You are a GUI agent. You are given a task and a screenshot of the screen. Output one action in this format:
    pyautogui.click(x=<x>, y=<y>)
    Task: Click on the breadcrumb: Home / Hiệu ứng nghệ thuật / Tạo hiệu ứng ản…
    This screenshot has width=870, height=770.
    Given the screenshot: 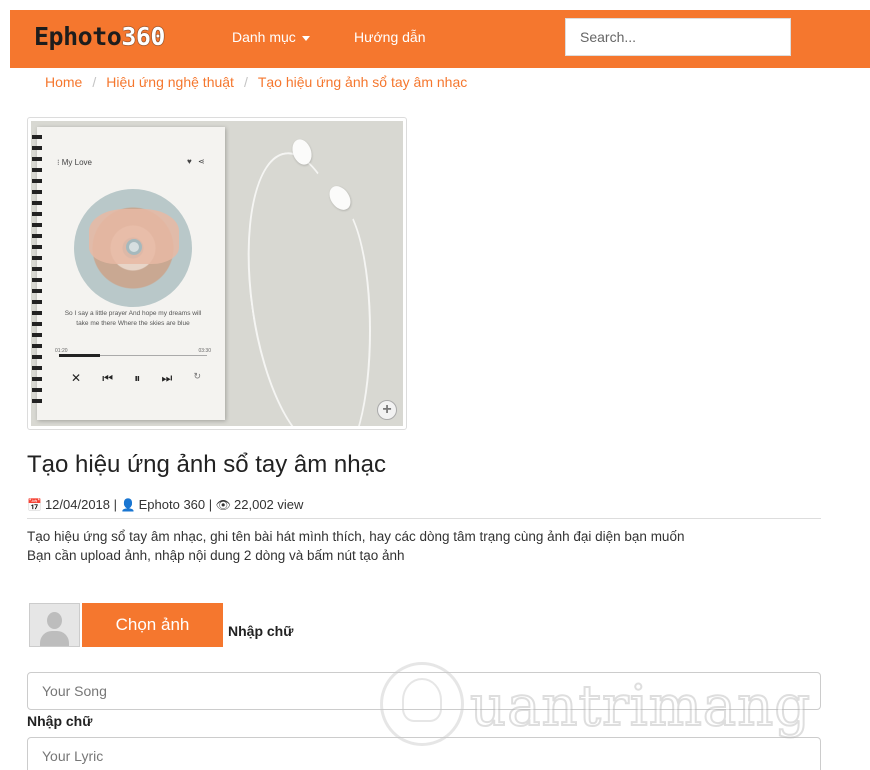 What is the action you would take?
    pyautogui.click(x=256, y=82)
    